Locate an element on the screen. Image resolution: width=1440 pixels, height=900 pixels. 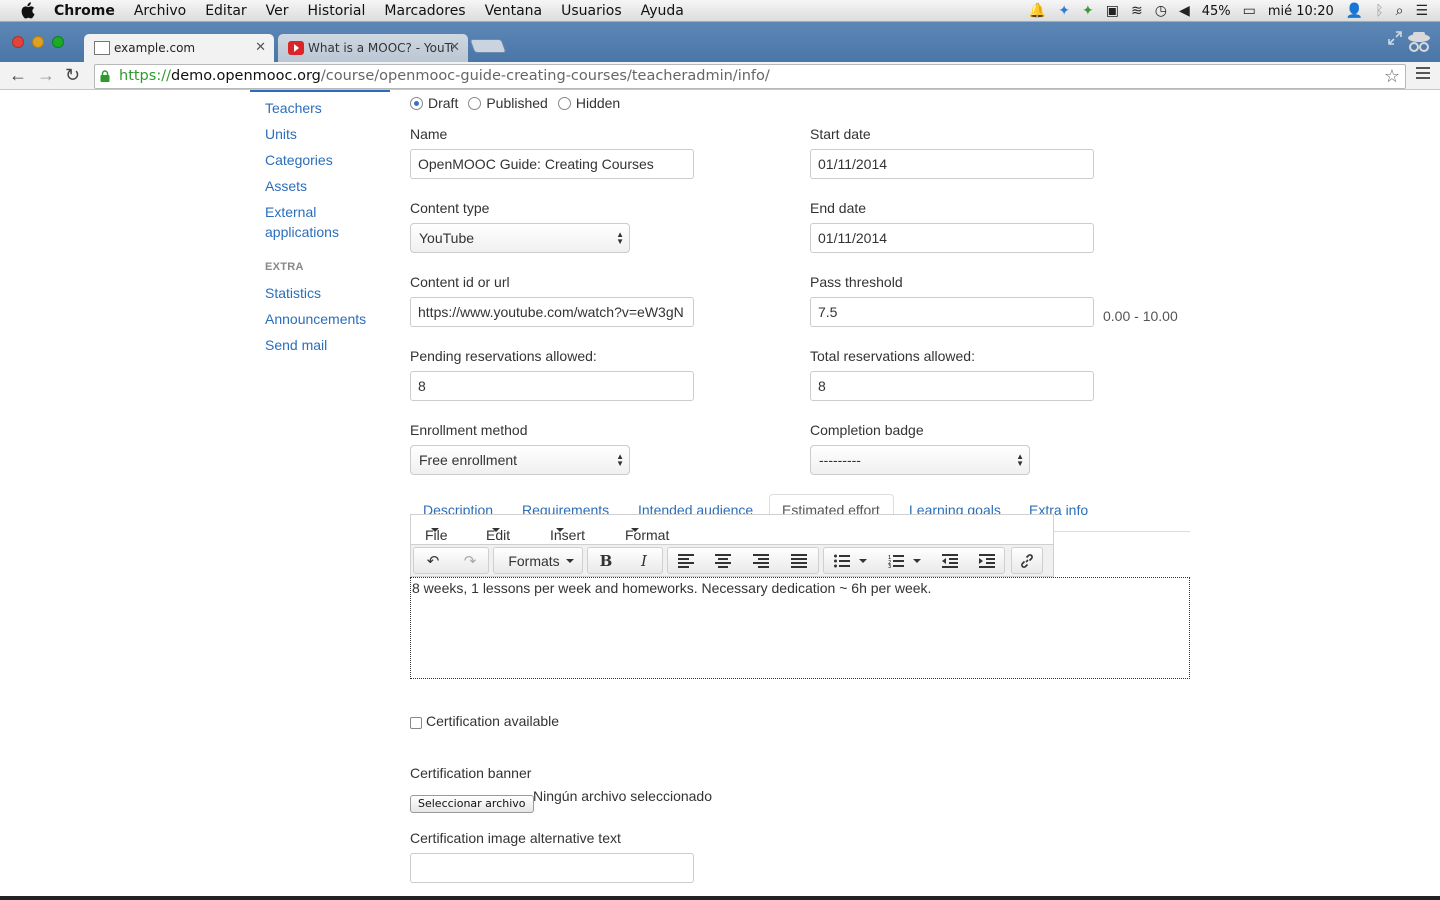
dropbox-icon: ✦ is located at coordinates (1064, 11).